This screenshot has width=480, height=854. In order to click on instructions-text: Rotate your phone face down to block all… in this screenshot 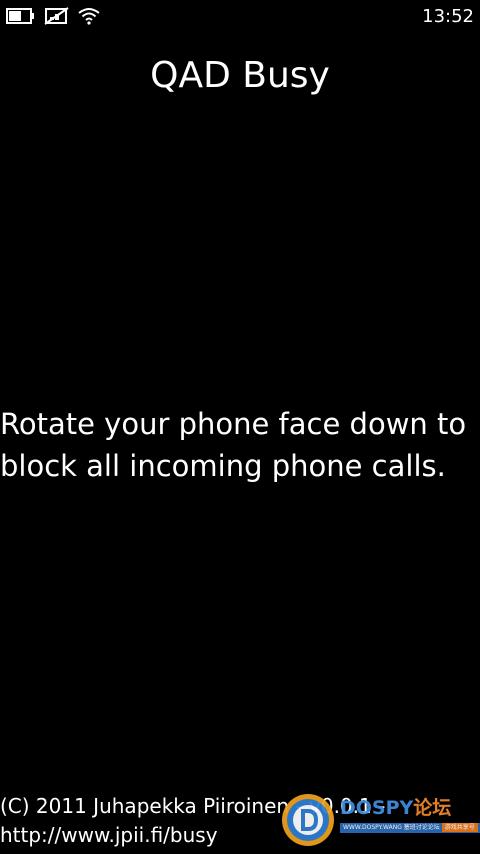, I will do `click(233, 445)`.